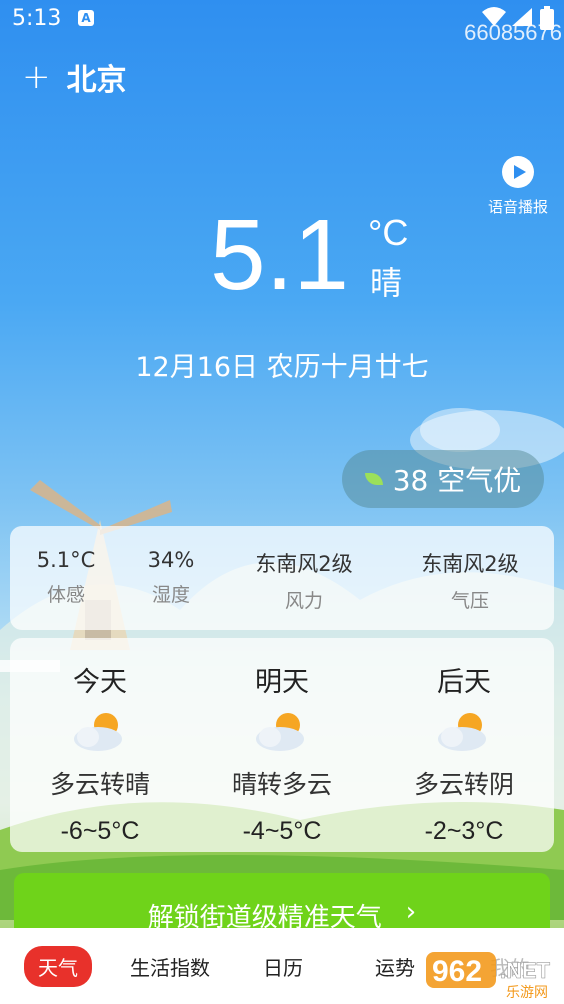 The width and height of the screenshot is (564, 1004). Describe the element at coordinates (282, 682) in the screenshot. I see `forecast-day-name: 明天` at that location.